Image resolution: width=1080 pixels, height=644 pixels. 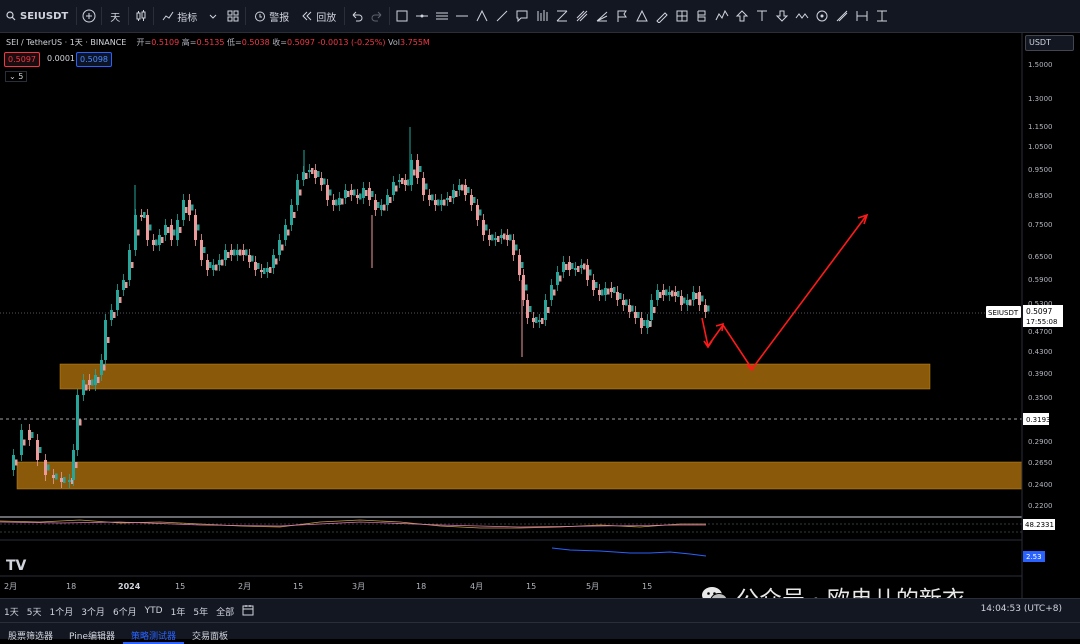 What do you see at coordinates (519, 475) in the screenshot?
I see `support-zone-lower` at bounding box center [519, 475].